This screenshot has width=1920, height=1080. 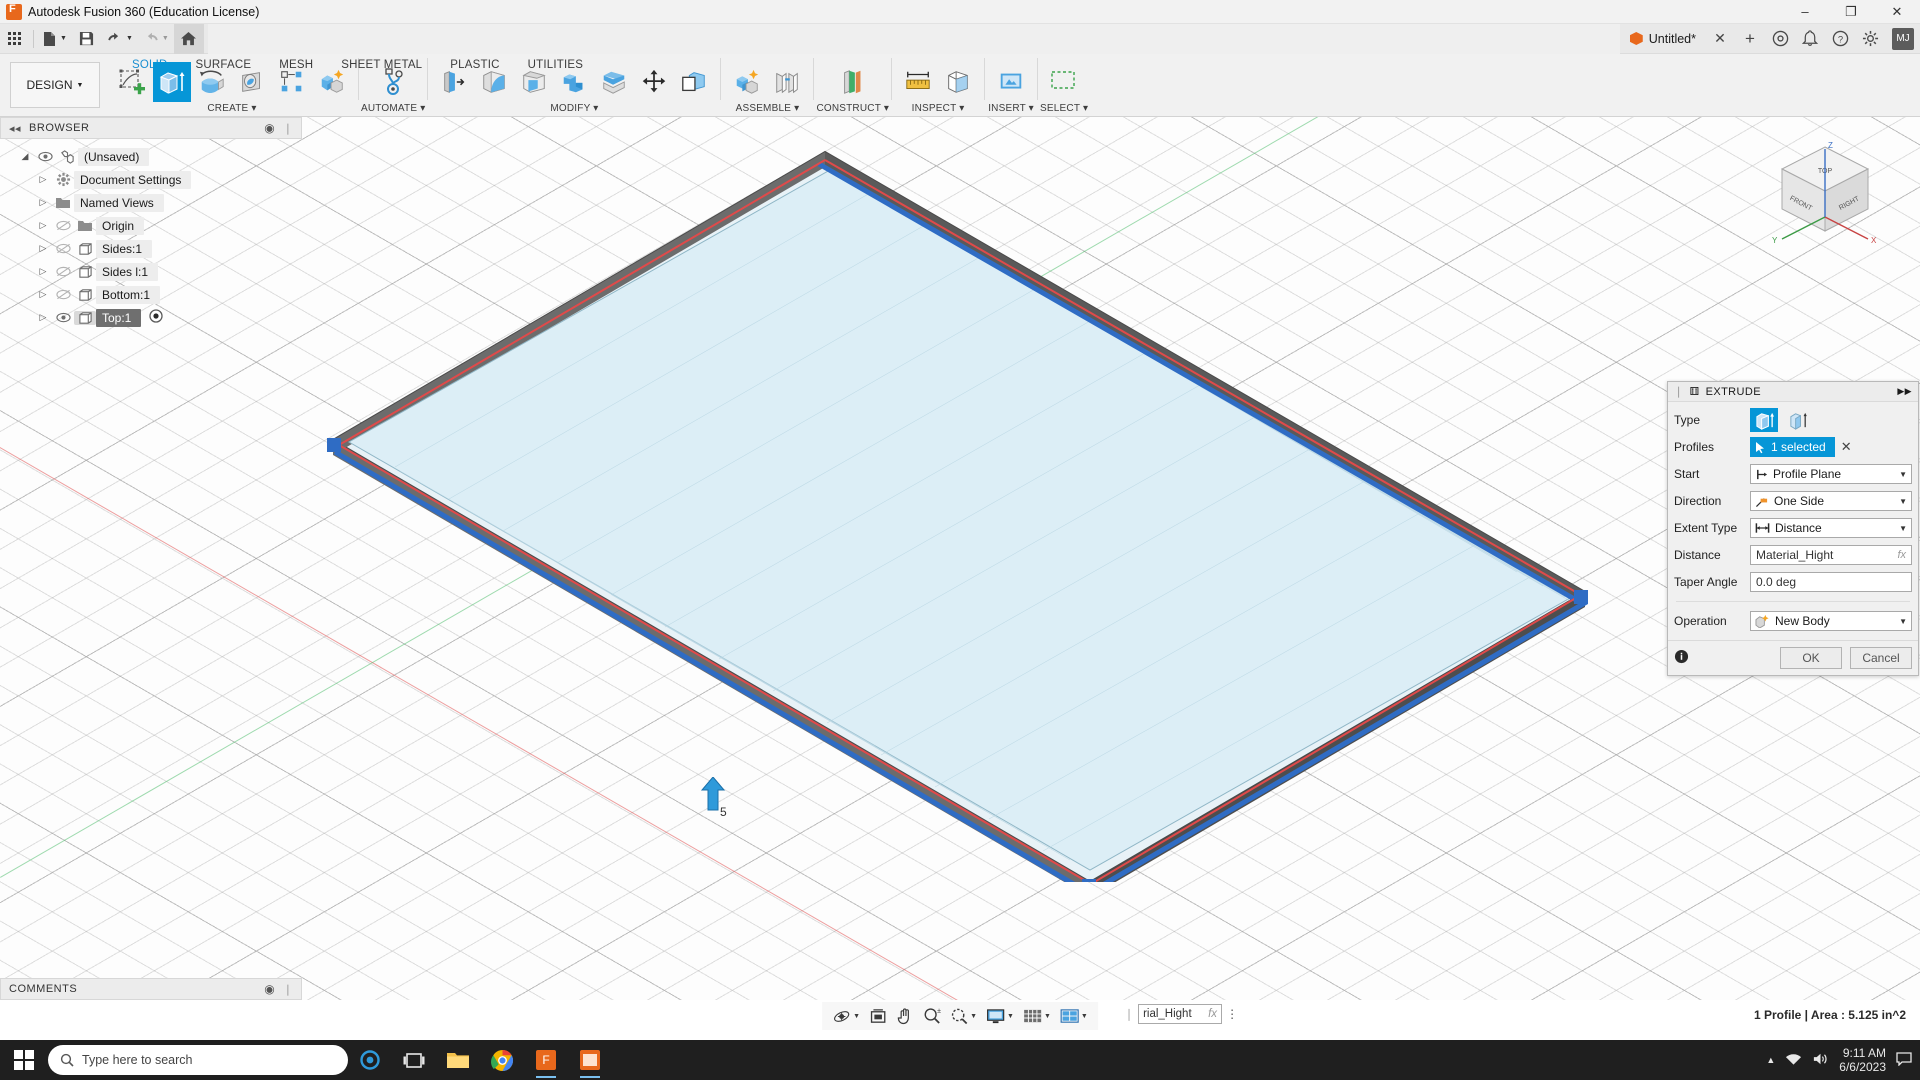 I want to click on sweep-button, so click(x=252, y=82).